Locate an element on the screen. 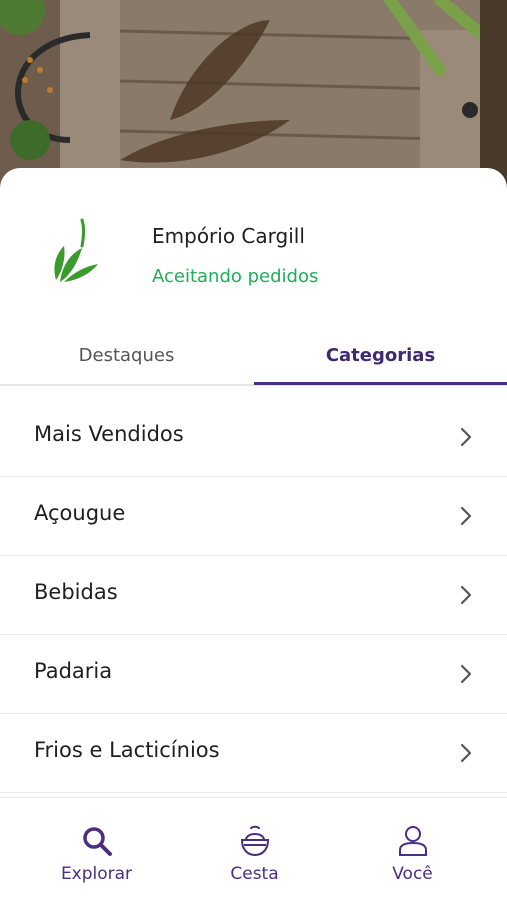 This screenshot has width=507, height=900. category-item-bebidas: Bebidas is located at coordinates (253, 595).